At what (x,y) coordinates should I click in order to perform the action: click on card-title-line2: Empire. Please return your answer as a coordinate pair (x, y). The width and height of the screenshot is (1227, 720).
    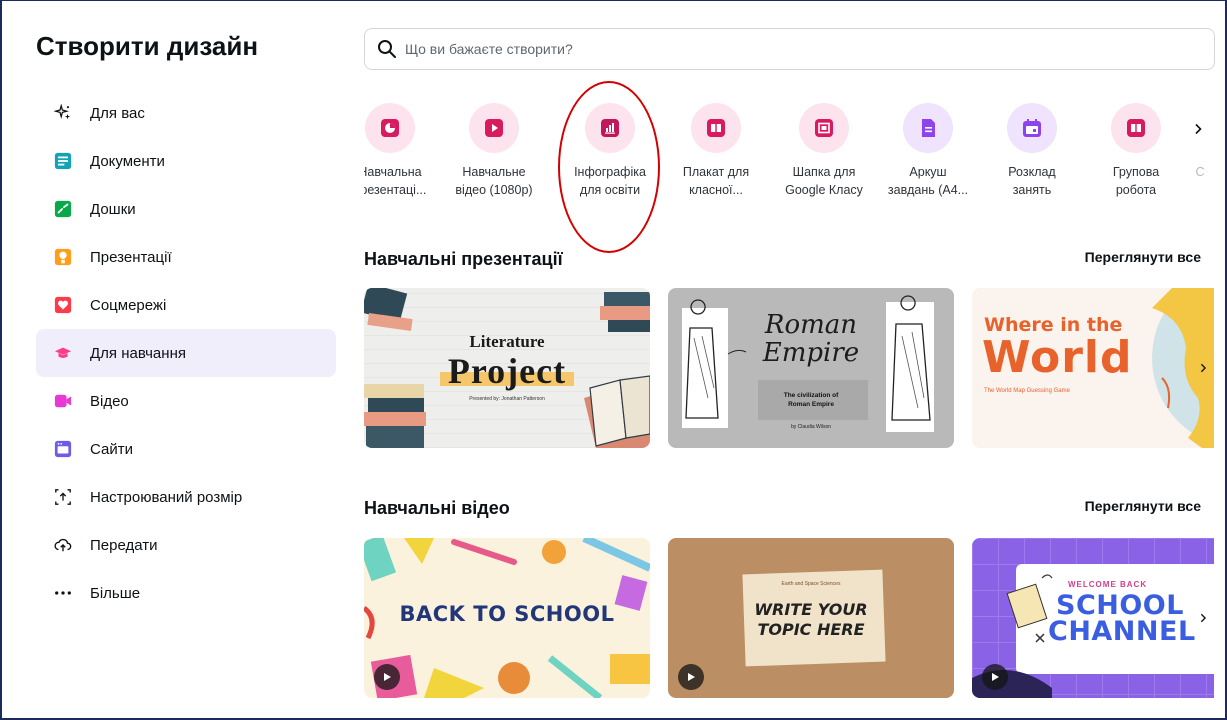
    Looking at the image, I should click on (811, 353).